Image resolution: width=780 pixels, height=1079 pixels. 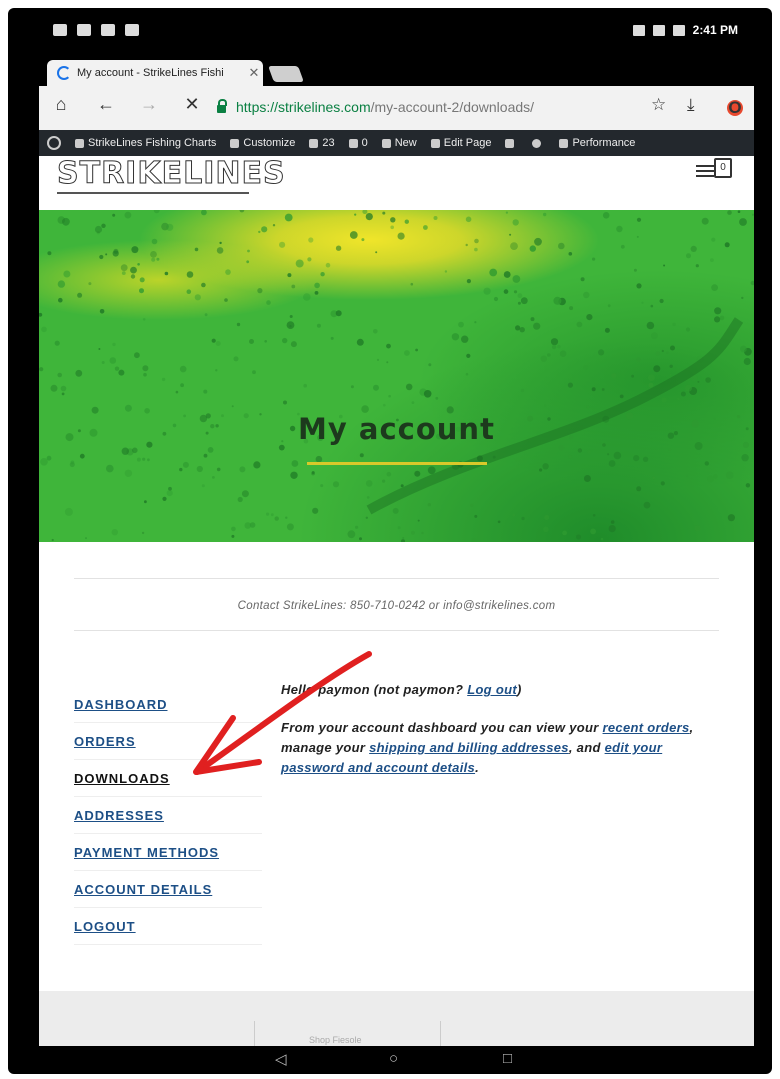 I want to click on annotation-arrow, so click(x=282, y=713).